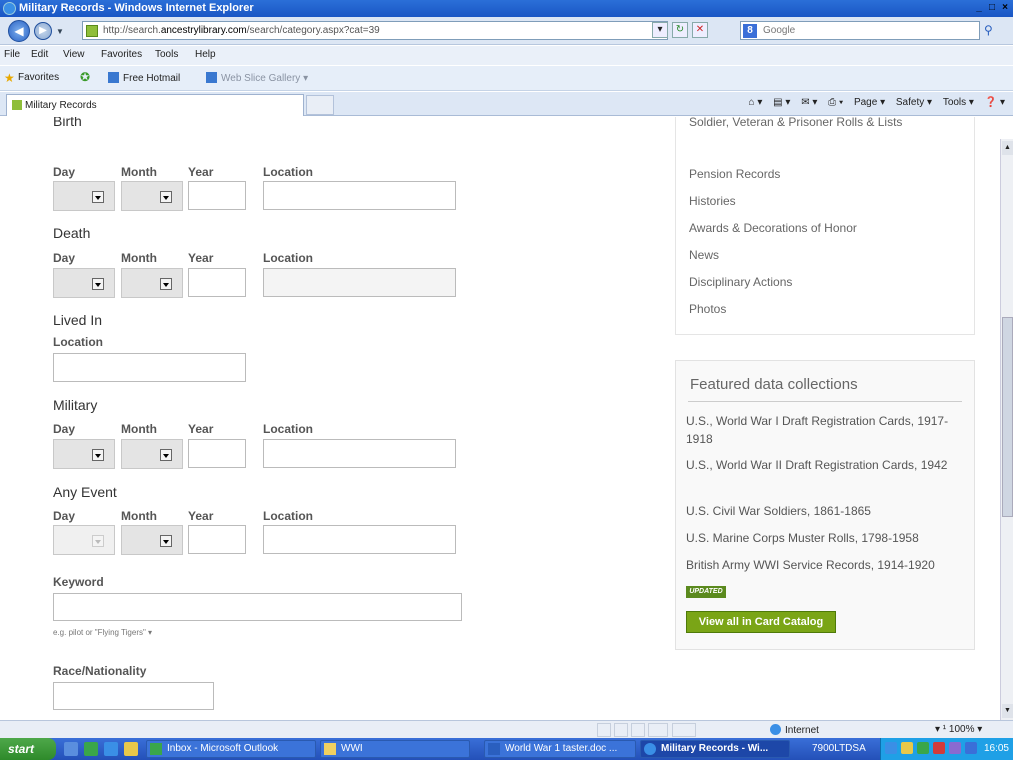  I want to click on page-menu: Page ▾, so click(869, 102).